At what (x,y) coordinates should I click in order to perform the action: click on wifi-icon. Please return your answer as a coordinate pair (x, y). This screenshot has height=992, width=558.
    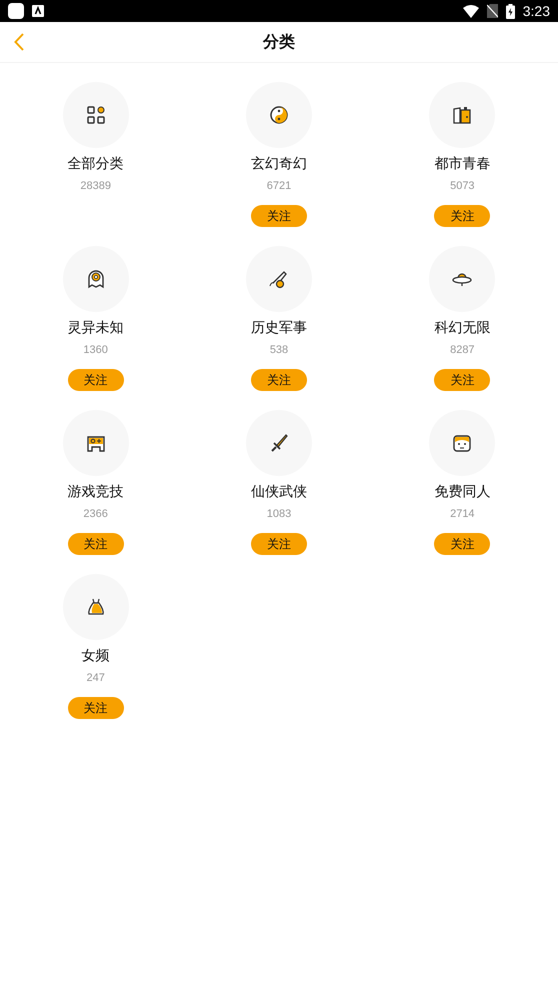
    Looking at the image, I should click on (470, 11).